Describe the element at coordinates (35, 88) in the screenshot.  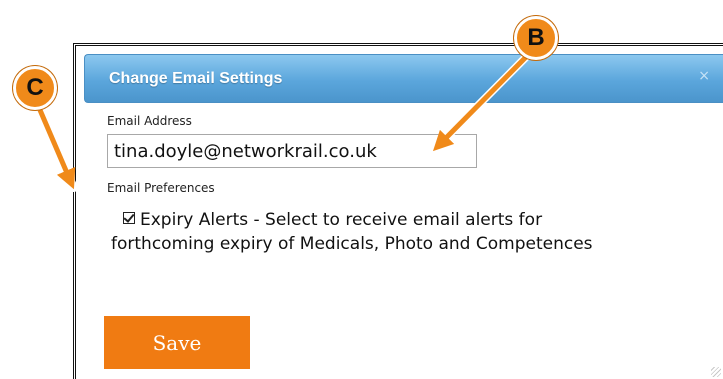
I see `callout-c-marker: C` at that location.